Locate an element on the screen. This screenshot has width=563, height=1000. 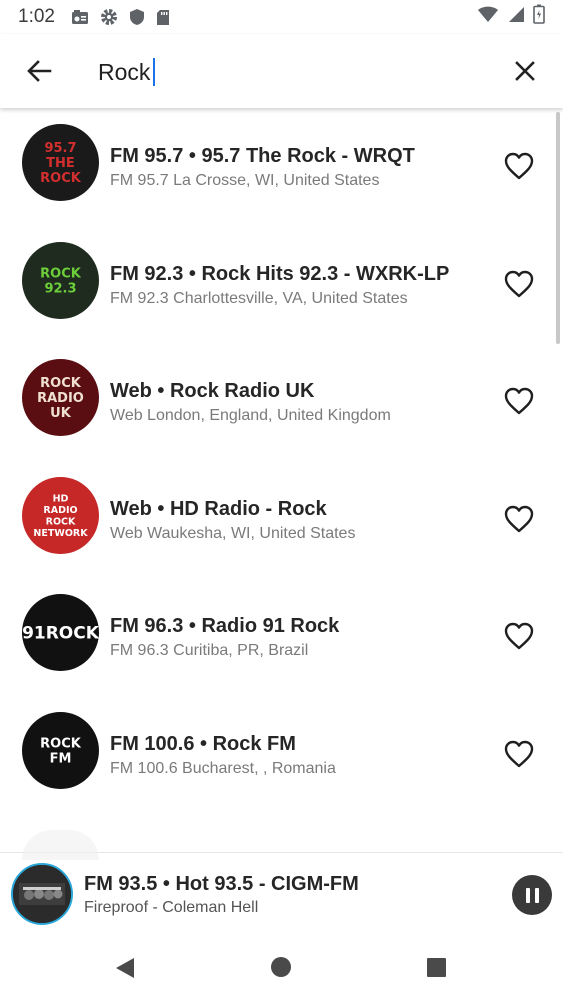
svg-text: NETWORK is located at coordinates (60, 533).